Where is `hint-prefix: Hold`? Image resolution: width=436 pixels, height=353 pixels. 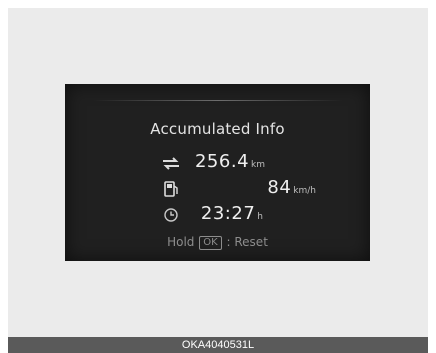 hint-prefix: Hold is located at coordinates (181, 242).